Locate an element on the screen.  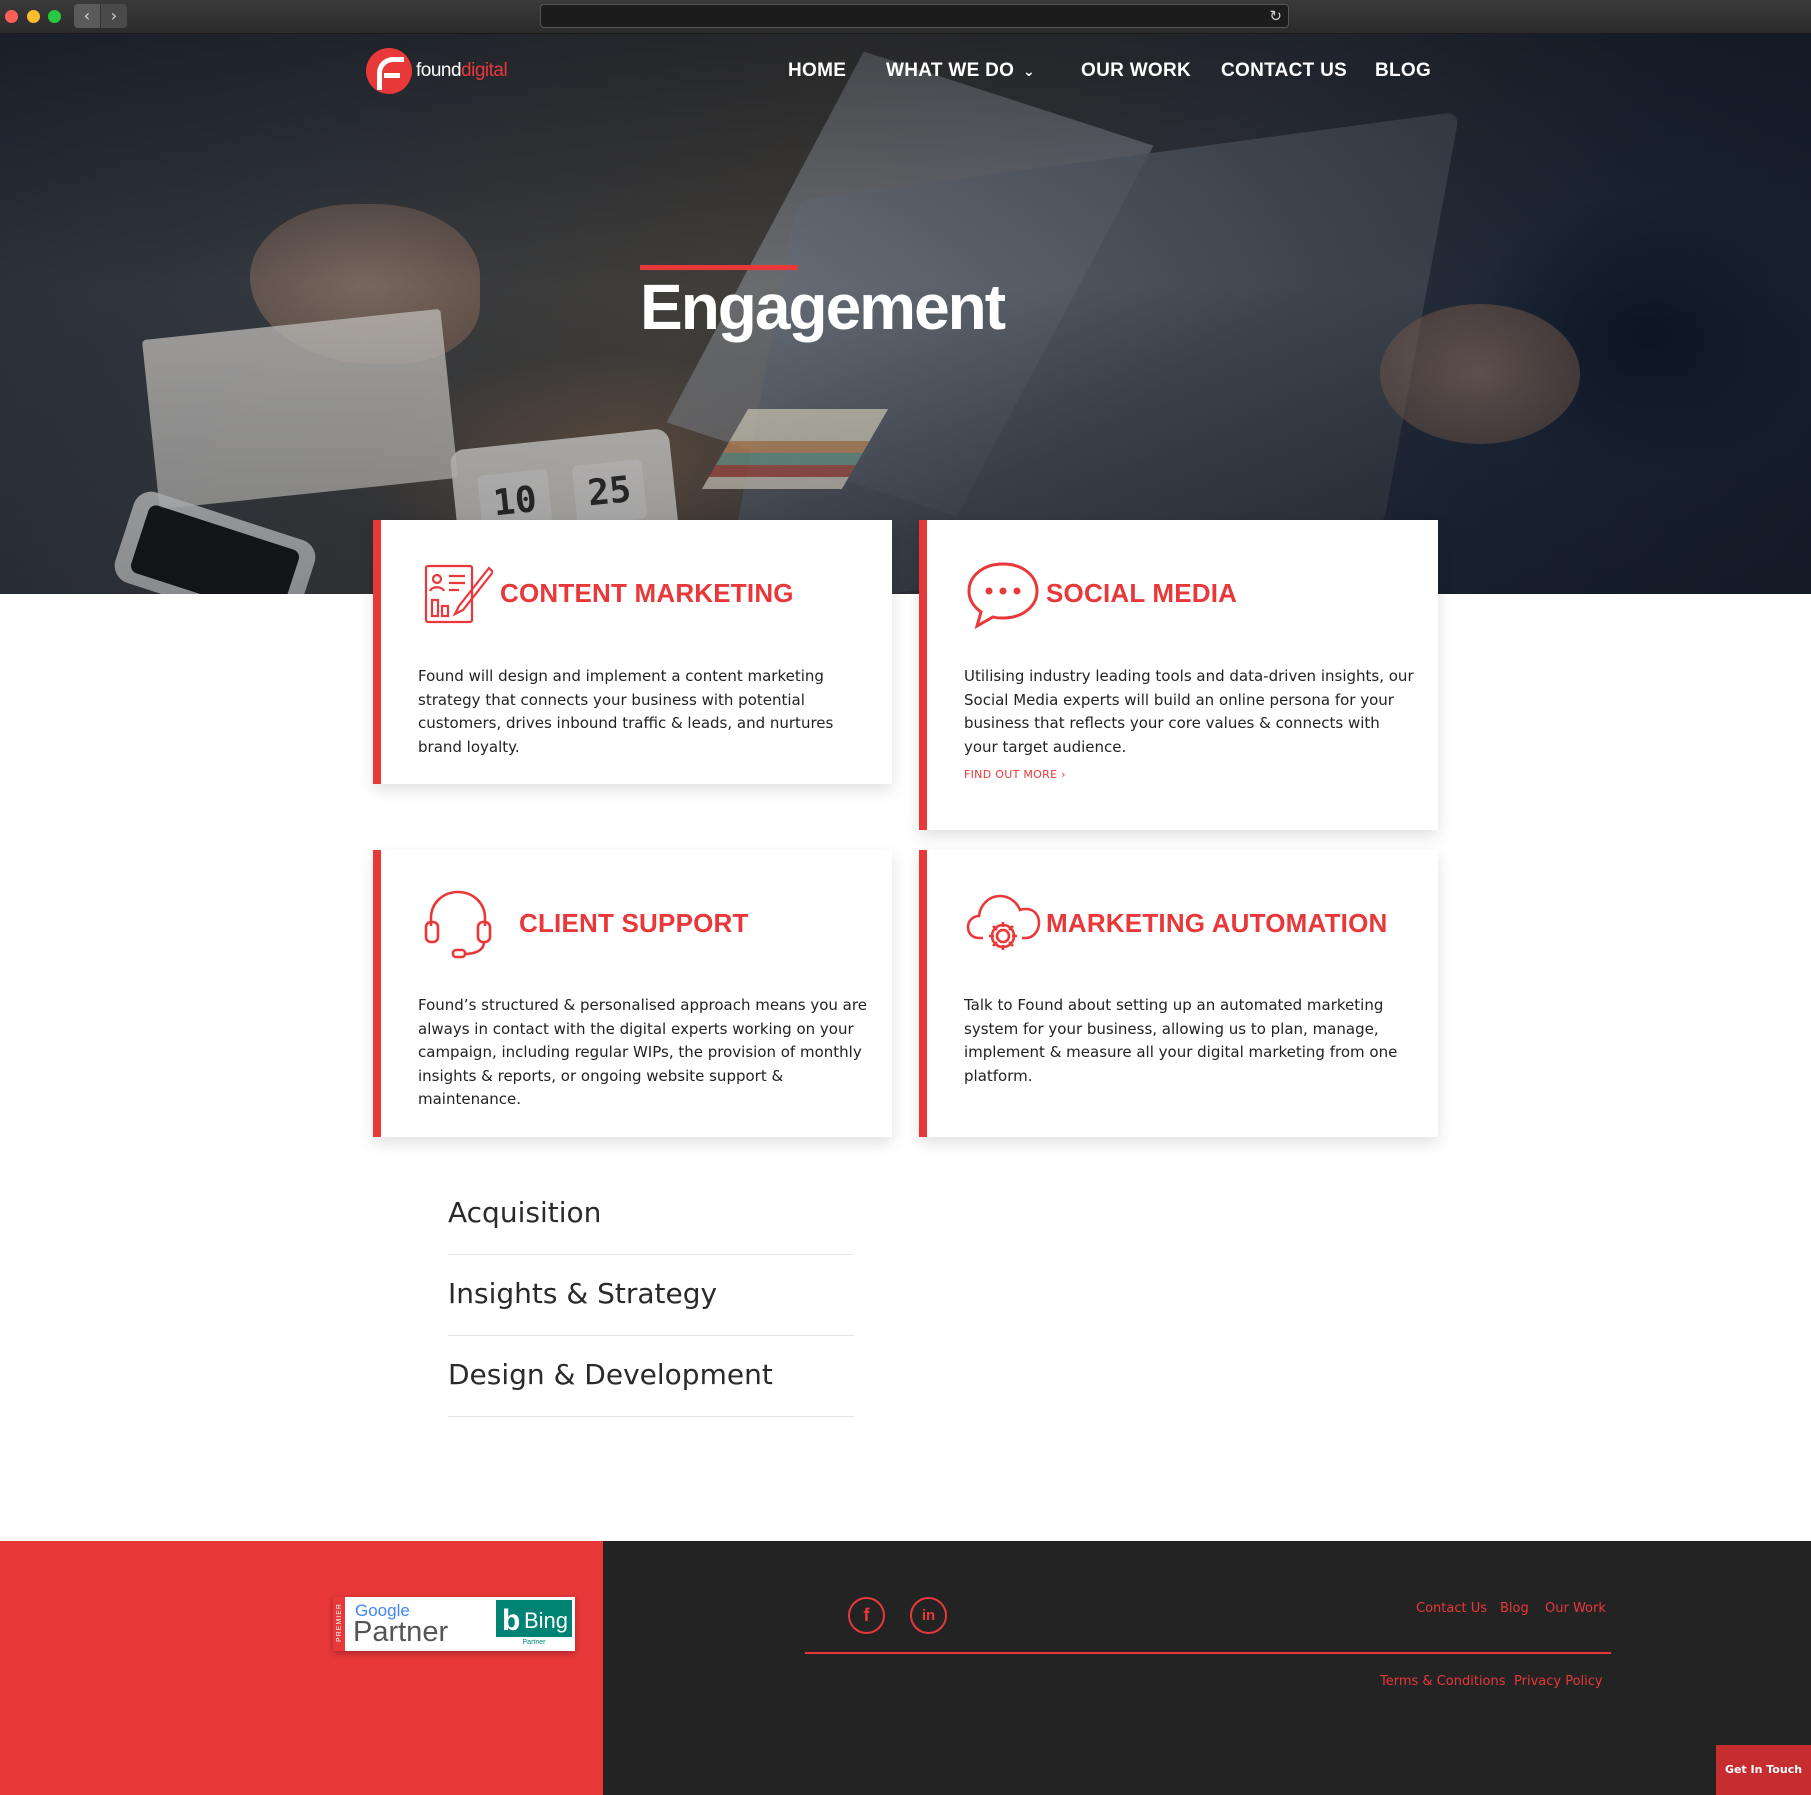
footer-link-our-work: Our Work is located at coordinates (1575, 1608).